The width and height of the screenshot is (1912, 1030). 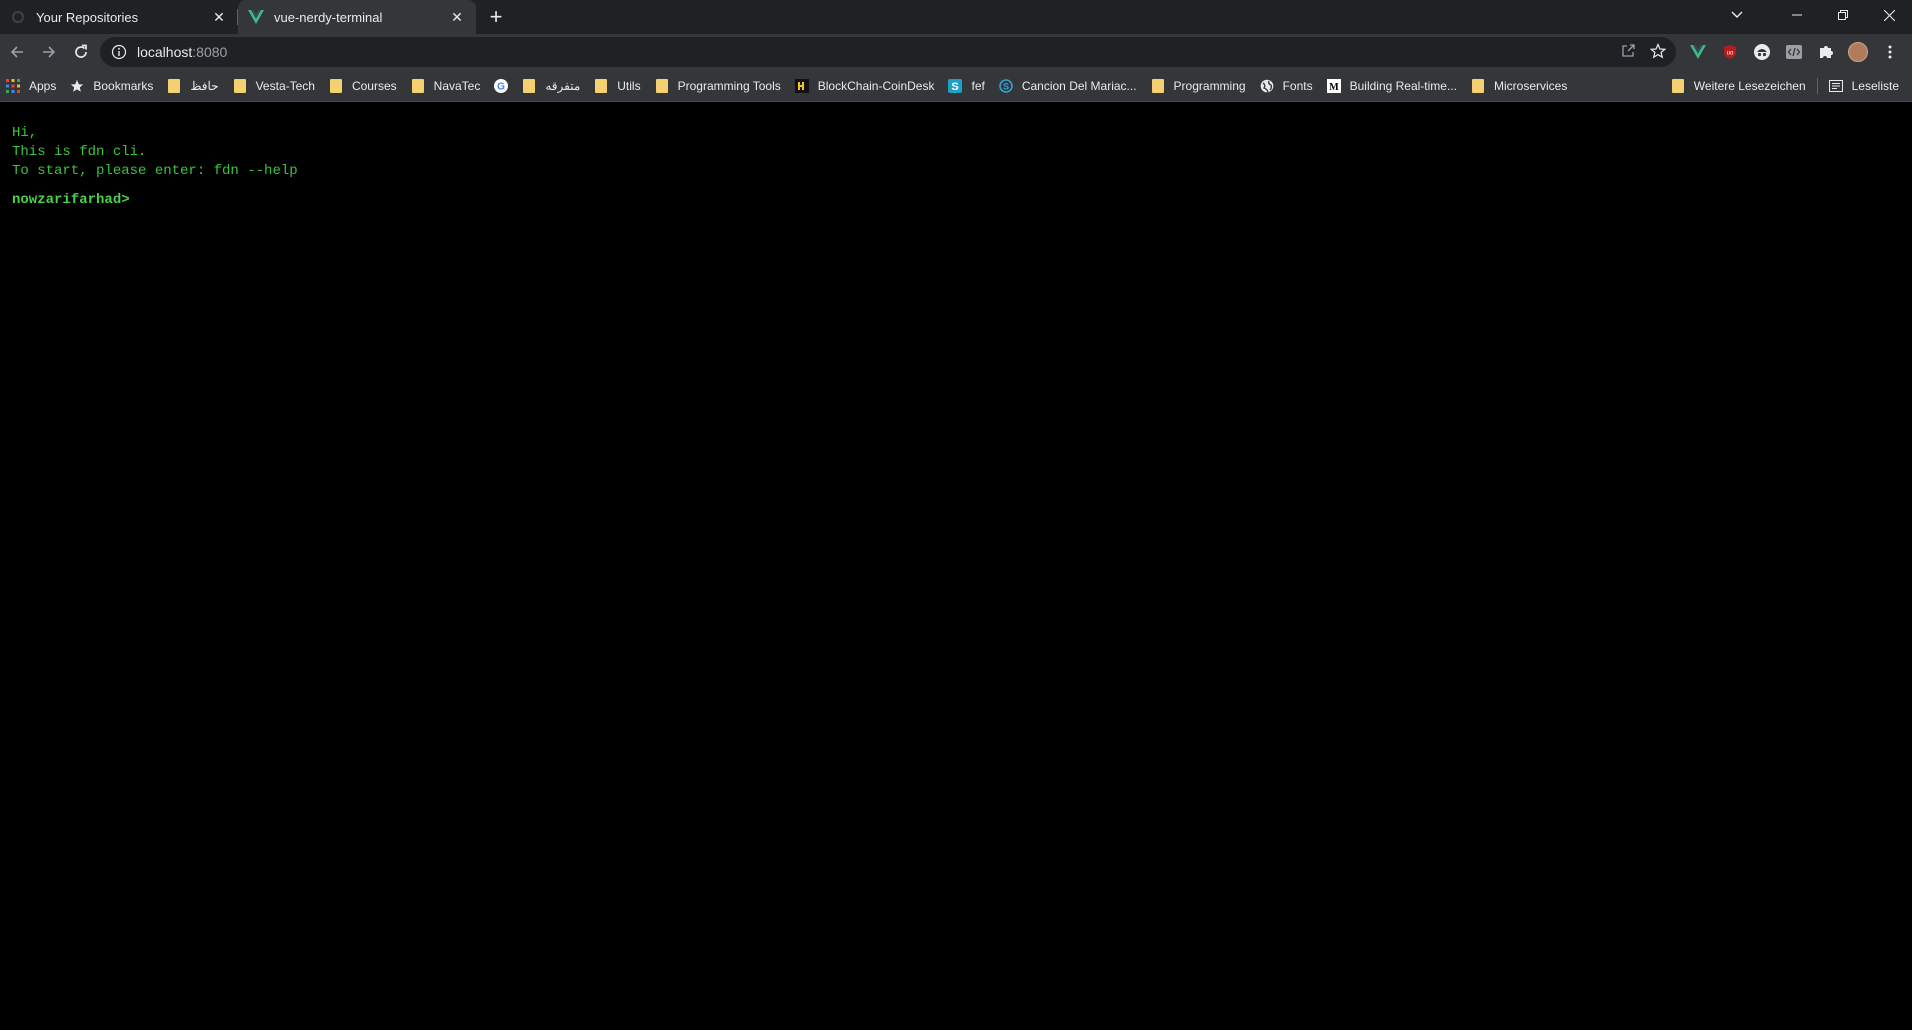 I want to click on google-icon: G, so click(x=501, y=85).